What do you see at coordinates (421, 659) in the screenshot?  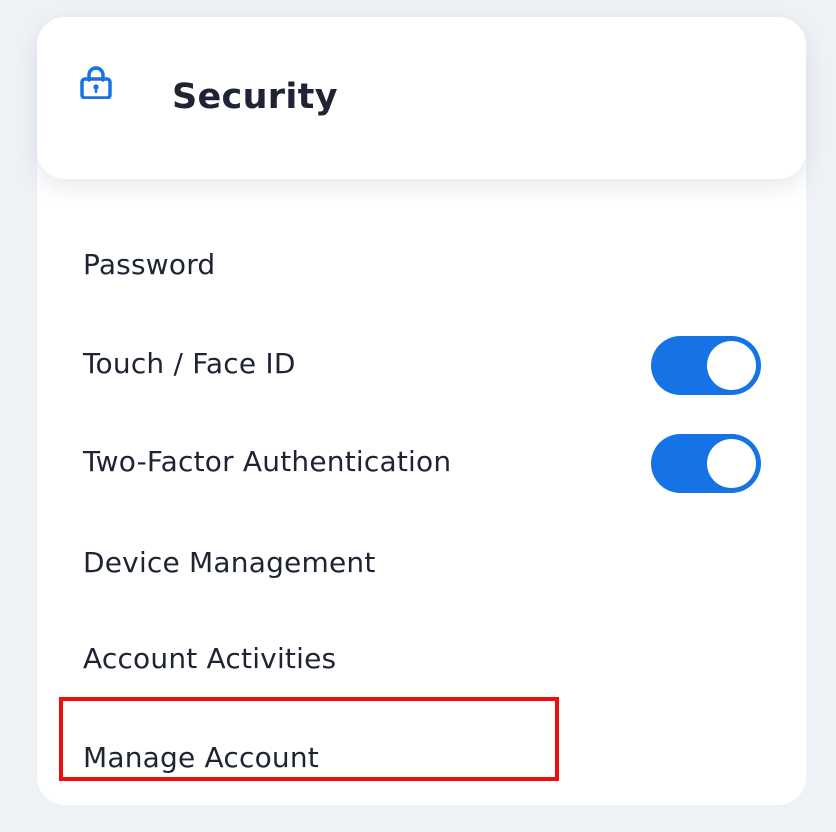 I see `menu-item-account-activities: Account Activities` at bounding box center [421, 659].